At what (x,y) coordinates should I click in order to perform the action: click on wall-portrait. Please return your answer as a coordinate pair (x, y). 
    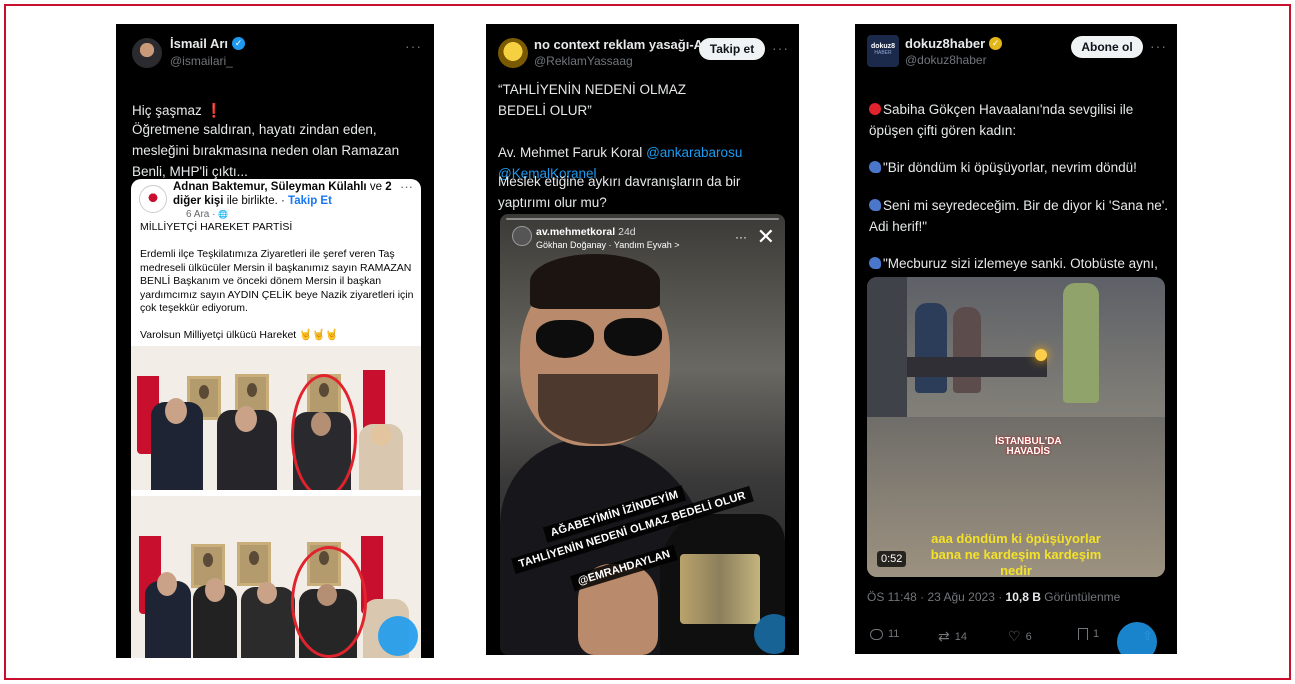
    Looking at the image, I should click on (254, 564).